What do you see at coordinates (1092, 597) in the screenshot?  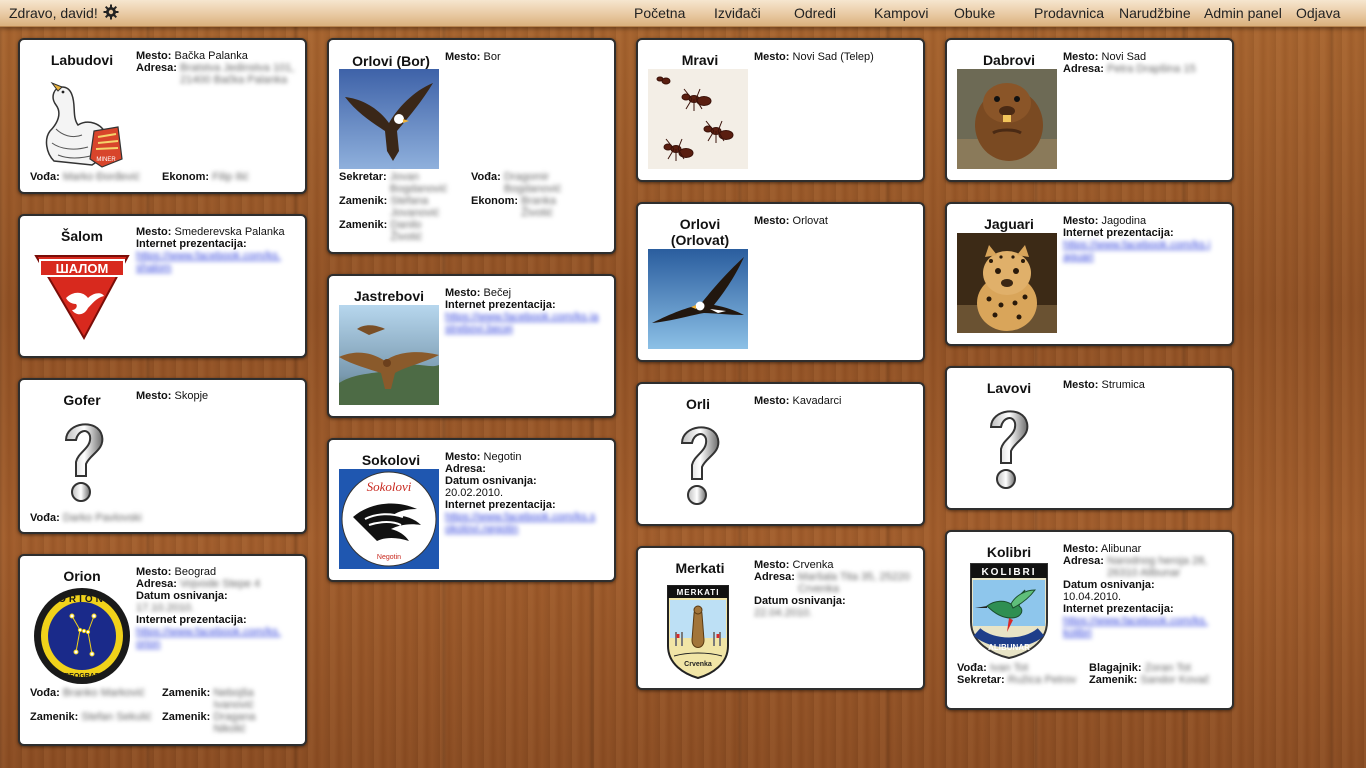 I see `datum-value: 10.04.2010.` at bounding box center [1092, 597].